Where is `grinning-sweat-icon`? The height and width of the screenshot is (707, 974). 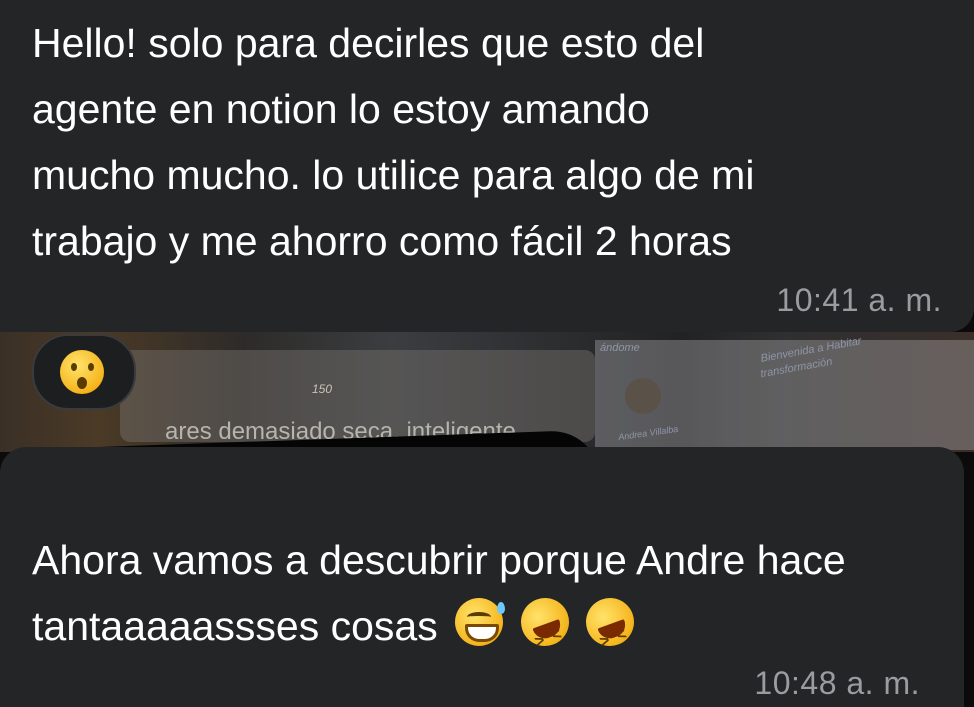
grinning-sweat-icon is located at coordinates (480, 622).